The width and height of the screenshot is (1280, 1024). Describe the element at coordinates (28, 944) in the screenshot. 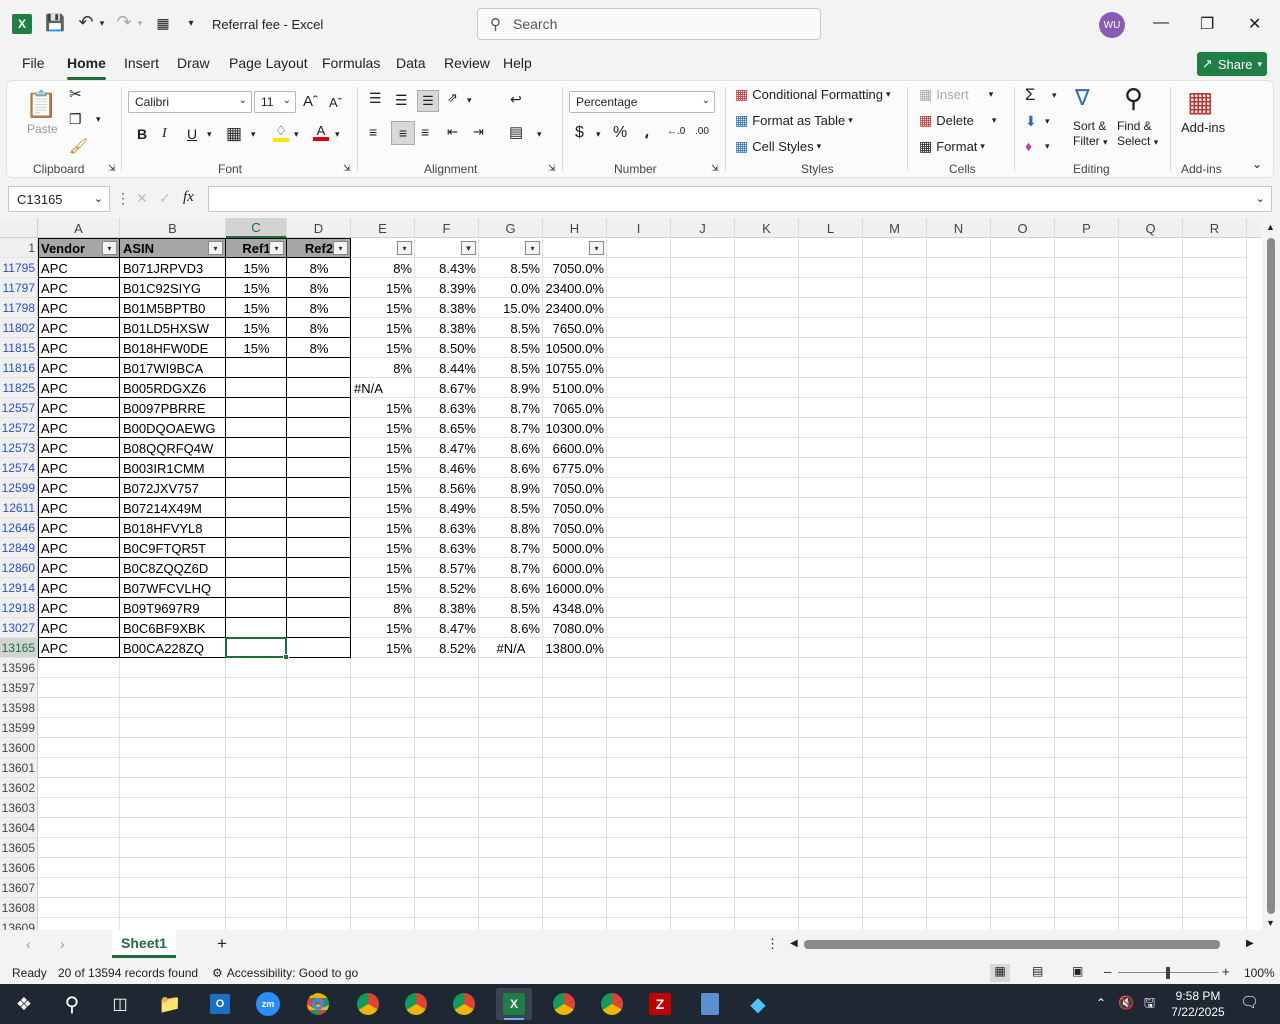

I see `prev-sheet-icon: ‹` at that location.